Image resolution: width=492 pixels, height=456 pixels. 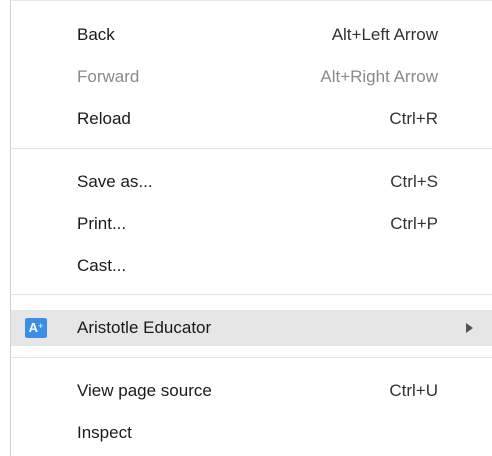 What do you see at coordinates (251, 391) in the screenshot?
I see `menu-item-view-page-source: View page source Ctrl+U` at bounding box center [251, 391].